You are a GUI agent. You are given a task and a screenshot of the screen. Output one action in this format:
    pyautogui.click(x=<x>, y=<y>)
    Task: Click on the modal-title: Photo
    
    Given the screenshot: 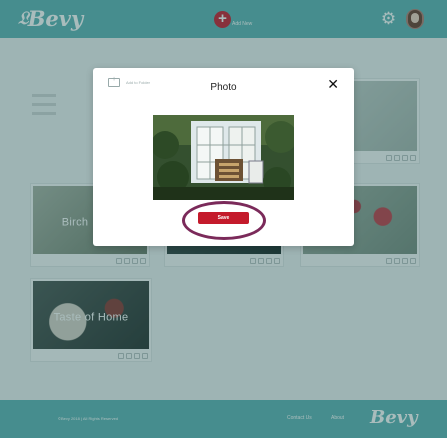 What is the action you would take?
    pyautogui.click(x=223, y=87)
    